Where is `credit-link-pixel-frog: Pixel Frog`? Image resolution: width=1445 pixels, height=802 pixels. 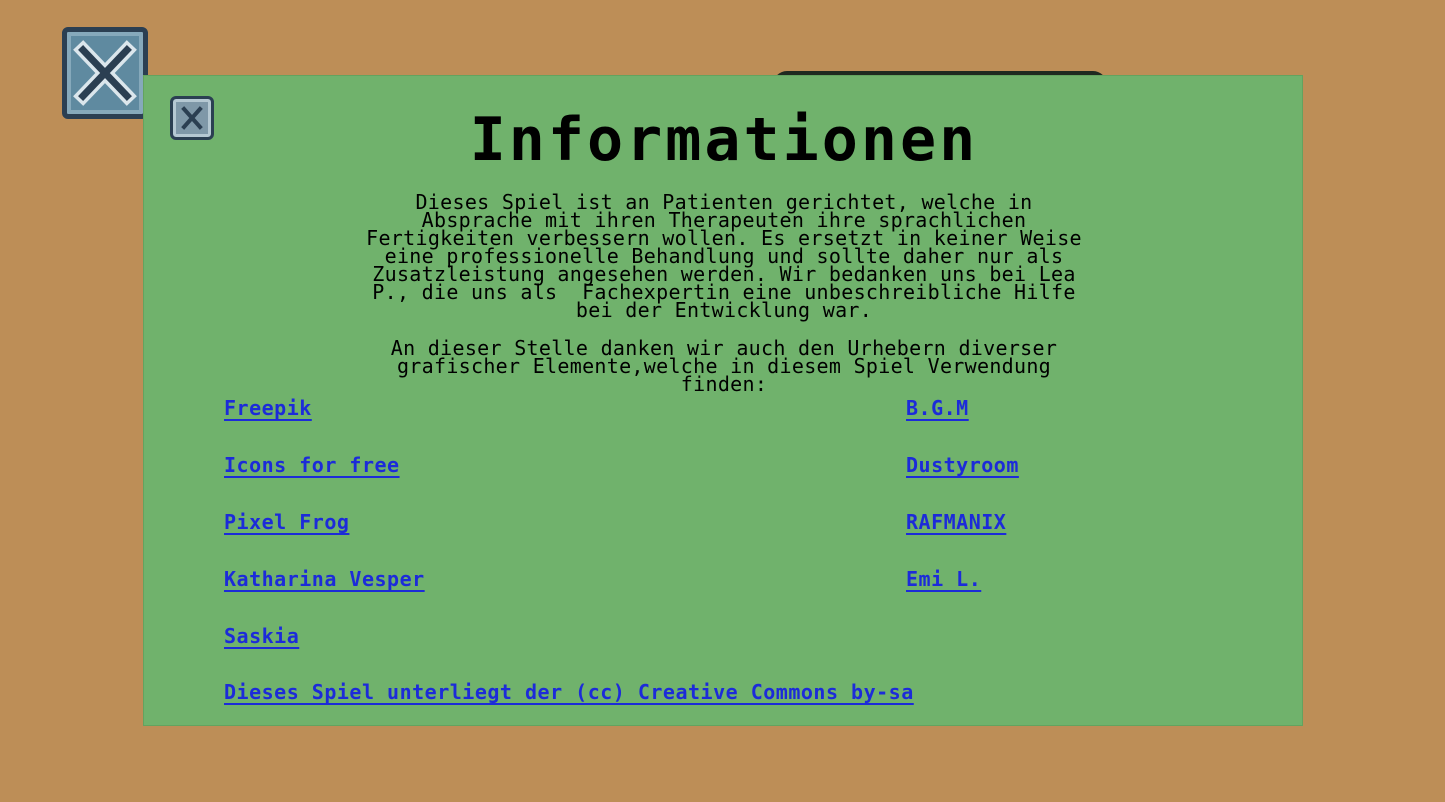 credit-link-pixel-frog: Pixel Frog is located at coordinates (286, 522).